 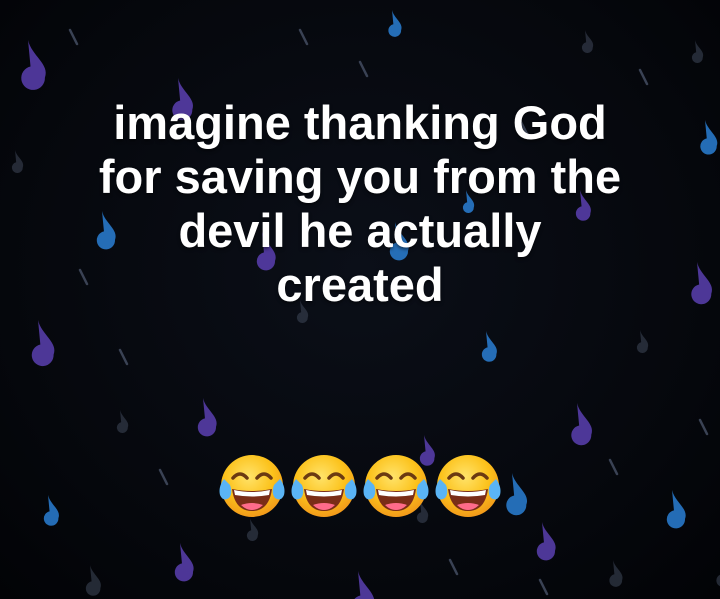 What do you see at coordinates (360, 176) in the screenshot?
I see `caption-line-2: for saving you from the` at bounding box center [360, 176].